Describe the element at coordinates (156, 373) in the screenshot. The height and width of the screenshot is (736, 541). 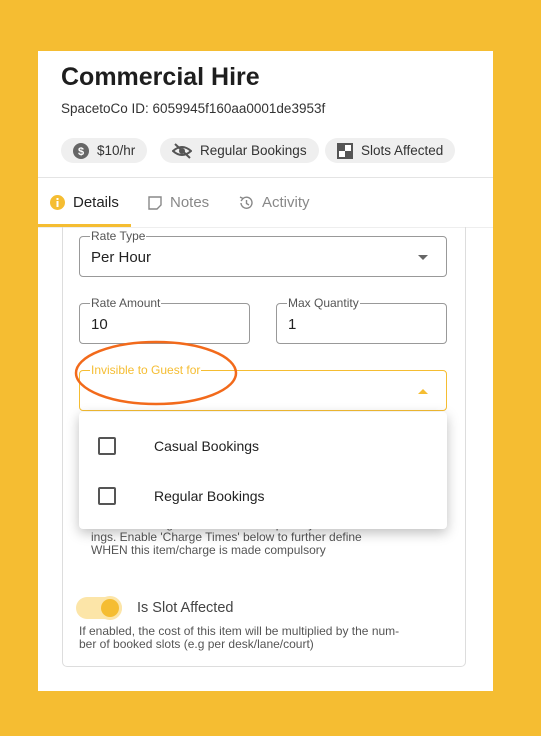
I see `annotation-ellipse` at that location.